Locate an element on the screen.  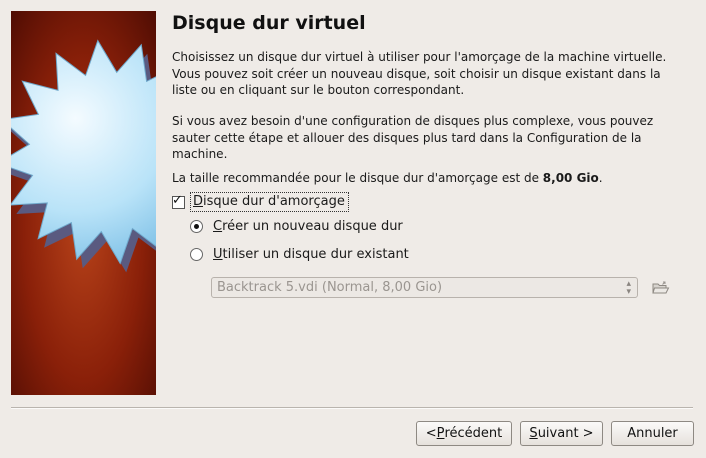
back-label-rest: récédent is located at coordinates (473, 433).